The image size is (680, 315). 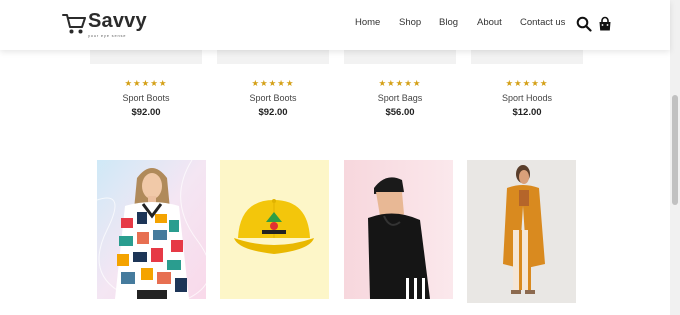 I want to click on scrollbar-thumb, so click(x=675, y=150).